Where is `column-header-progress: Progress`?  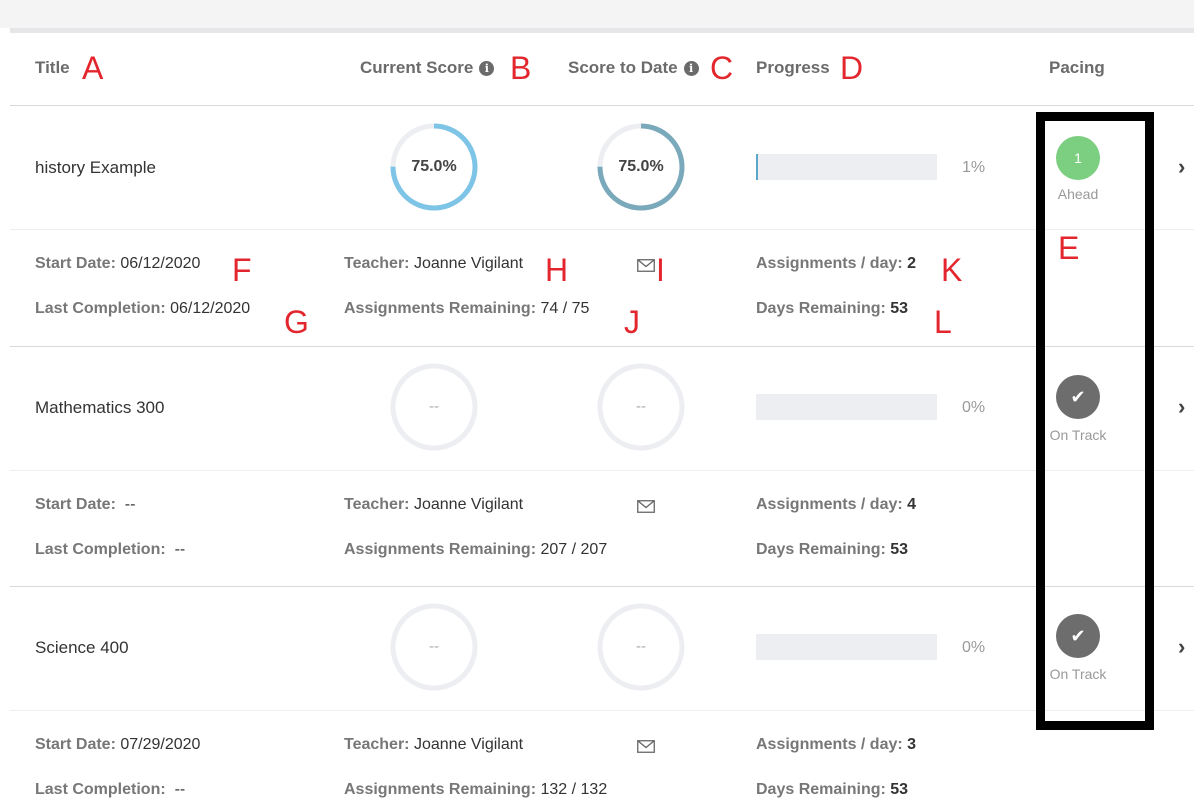 column-header-progress: Progress is located at coordinates (793, 67).